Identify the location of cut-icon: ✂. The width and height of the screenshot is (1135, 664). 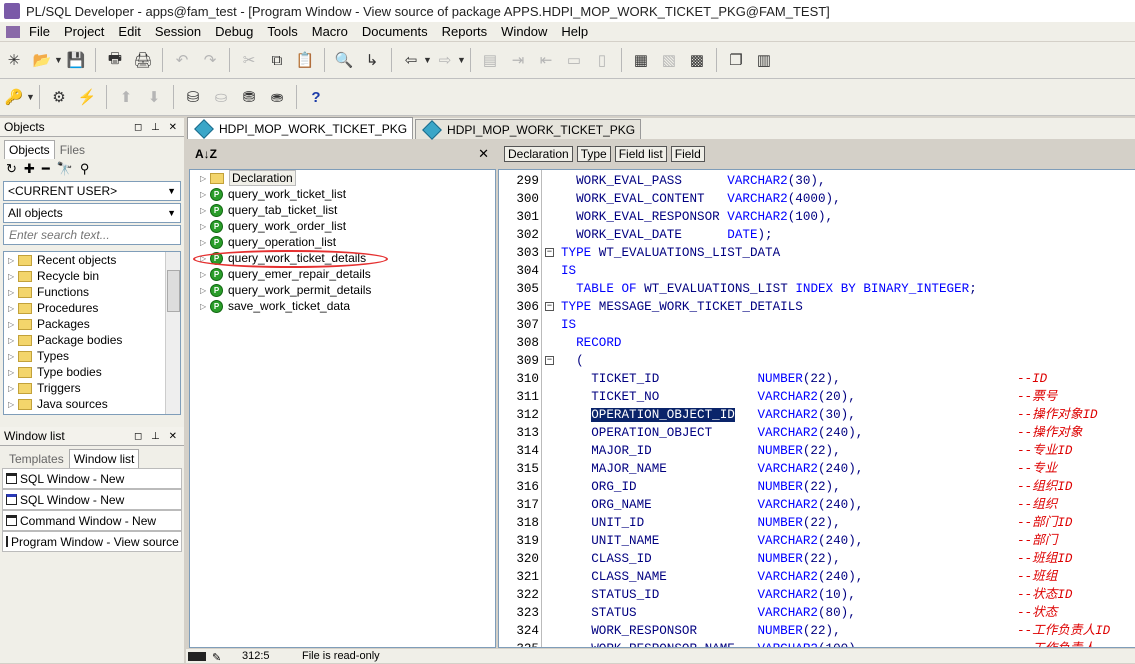
(249, 60).